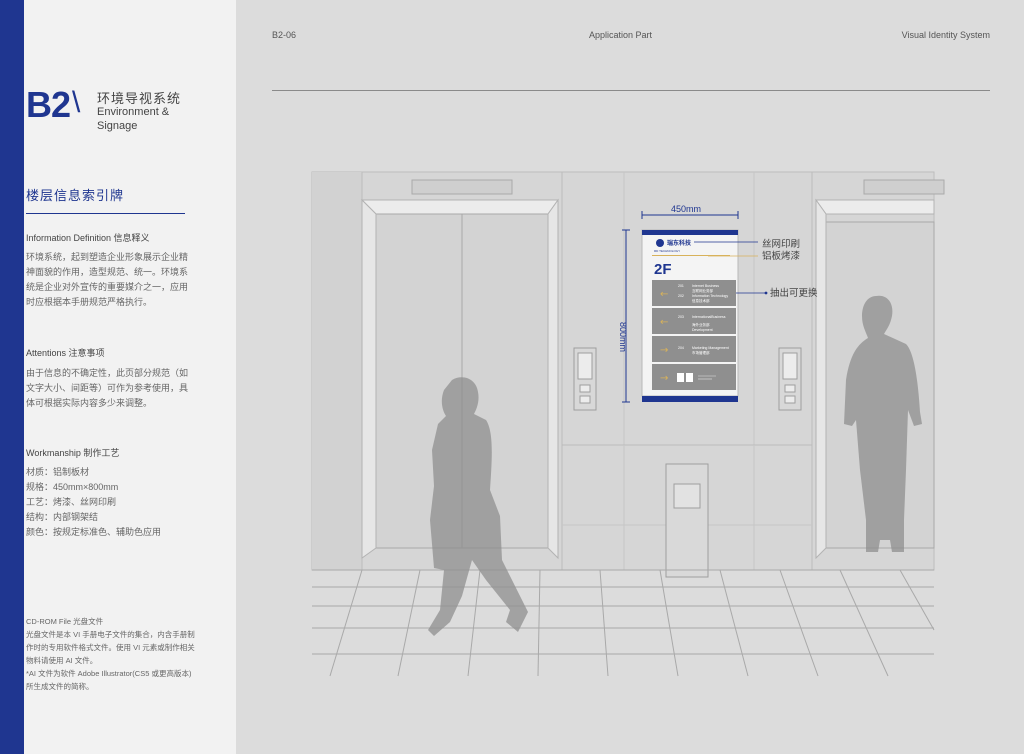 The height and width of the screenshot is (754, 1024). Describe the element at coordinates (702, 290) in the screenshot. I see `dept-name-zh: 互联网业务部` at that location.